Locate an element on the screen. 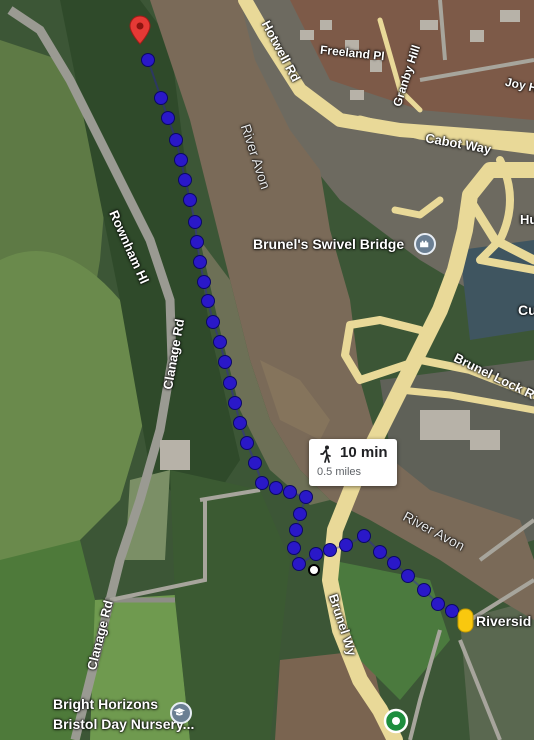 Image resolution: width=534 pixels, height=740 pixels. graduation-cap-icon is located at coordinates (181, 713).